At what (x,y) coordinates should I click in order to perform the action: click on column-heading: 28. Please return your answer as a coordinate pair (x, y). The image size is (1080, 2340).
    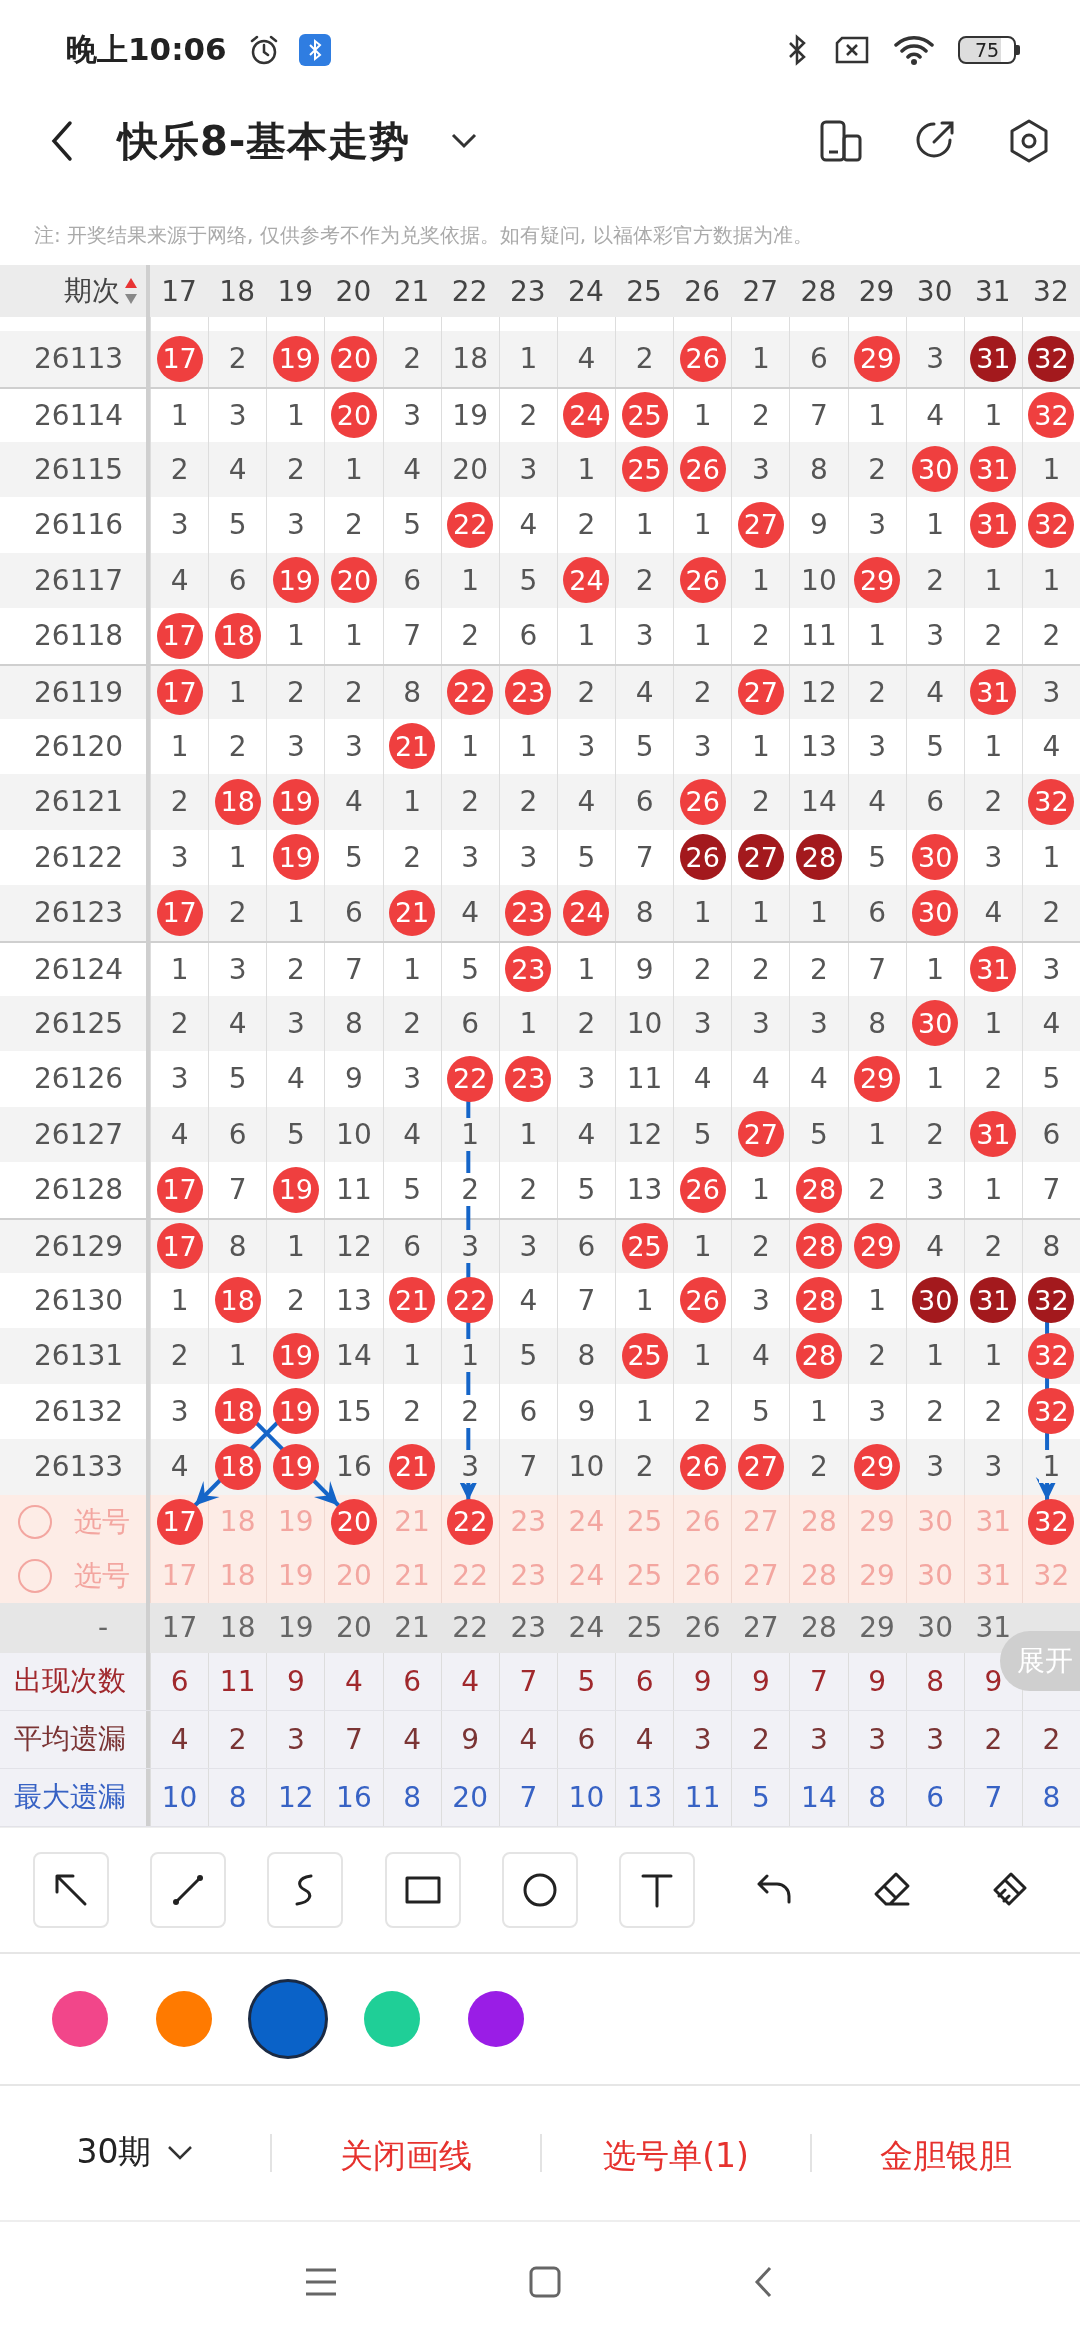
    Looking at the image, I should click on (818, 291).